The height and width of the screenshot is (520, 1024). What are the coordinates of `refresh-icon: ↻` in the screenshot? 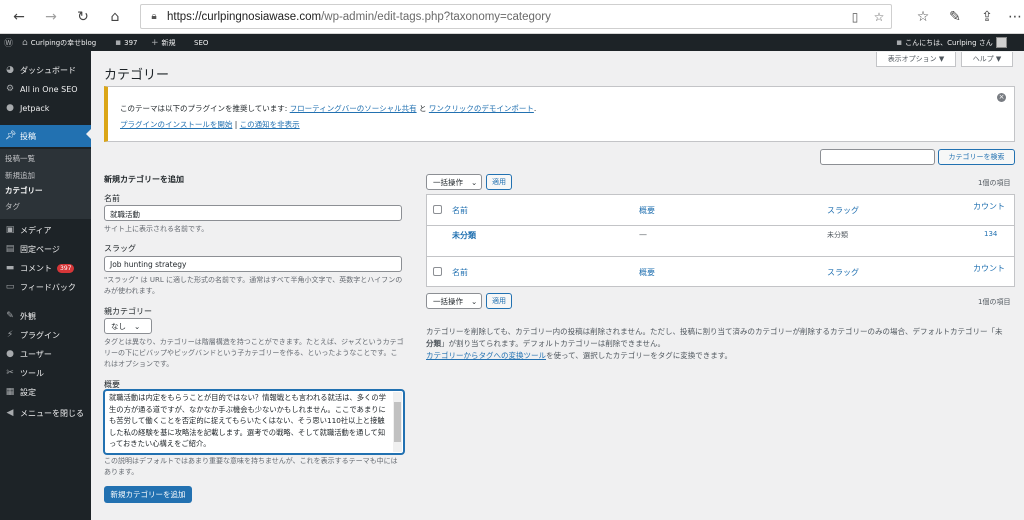 It's located at (83, 17).